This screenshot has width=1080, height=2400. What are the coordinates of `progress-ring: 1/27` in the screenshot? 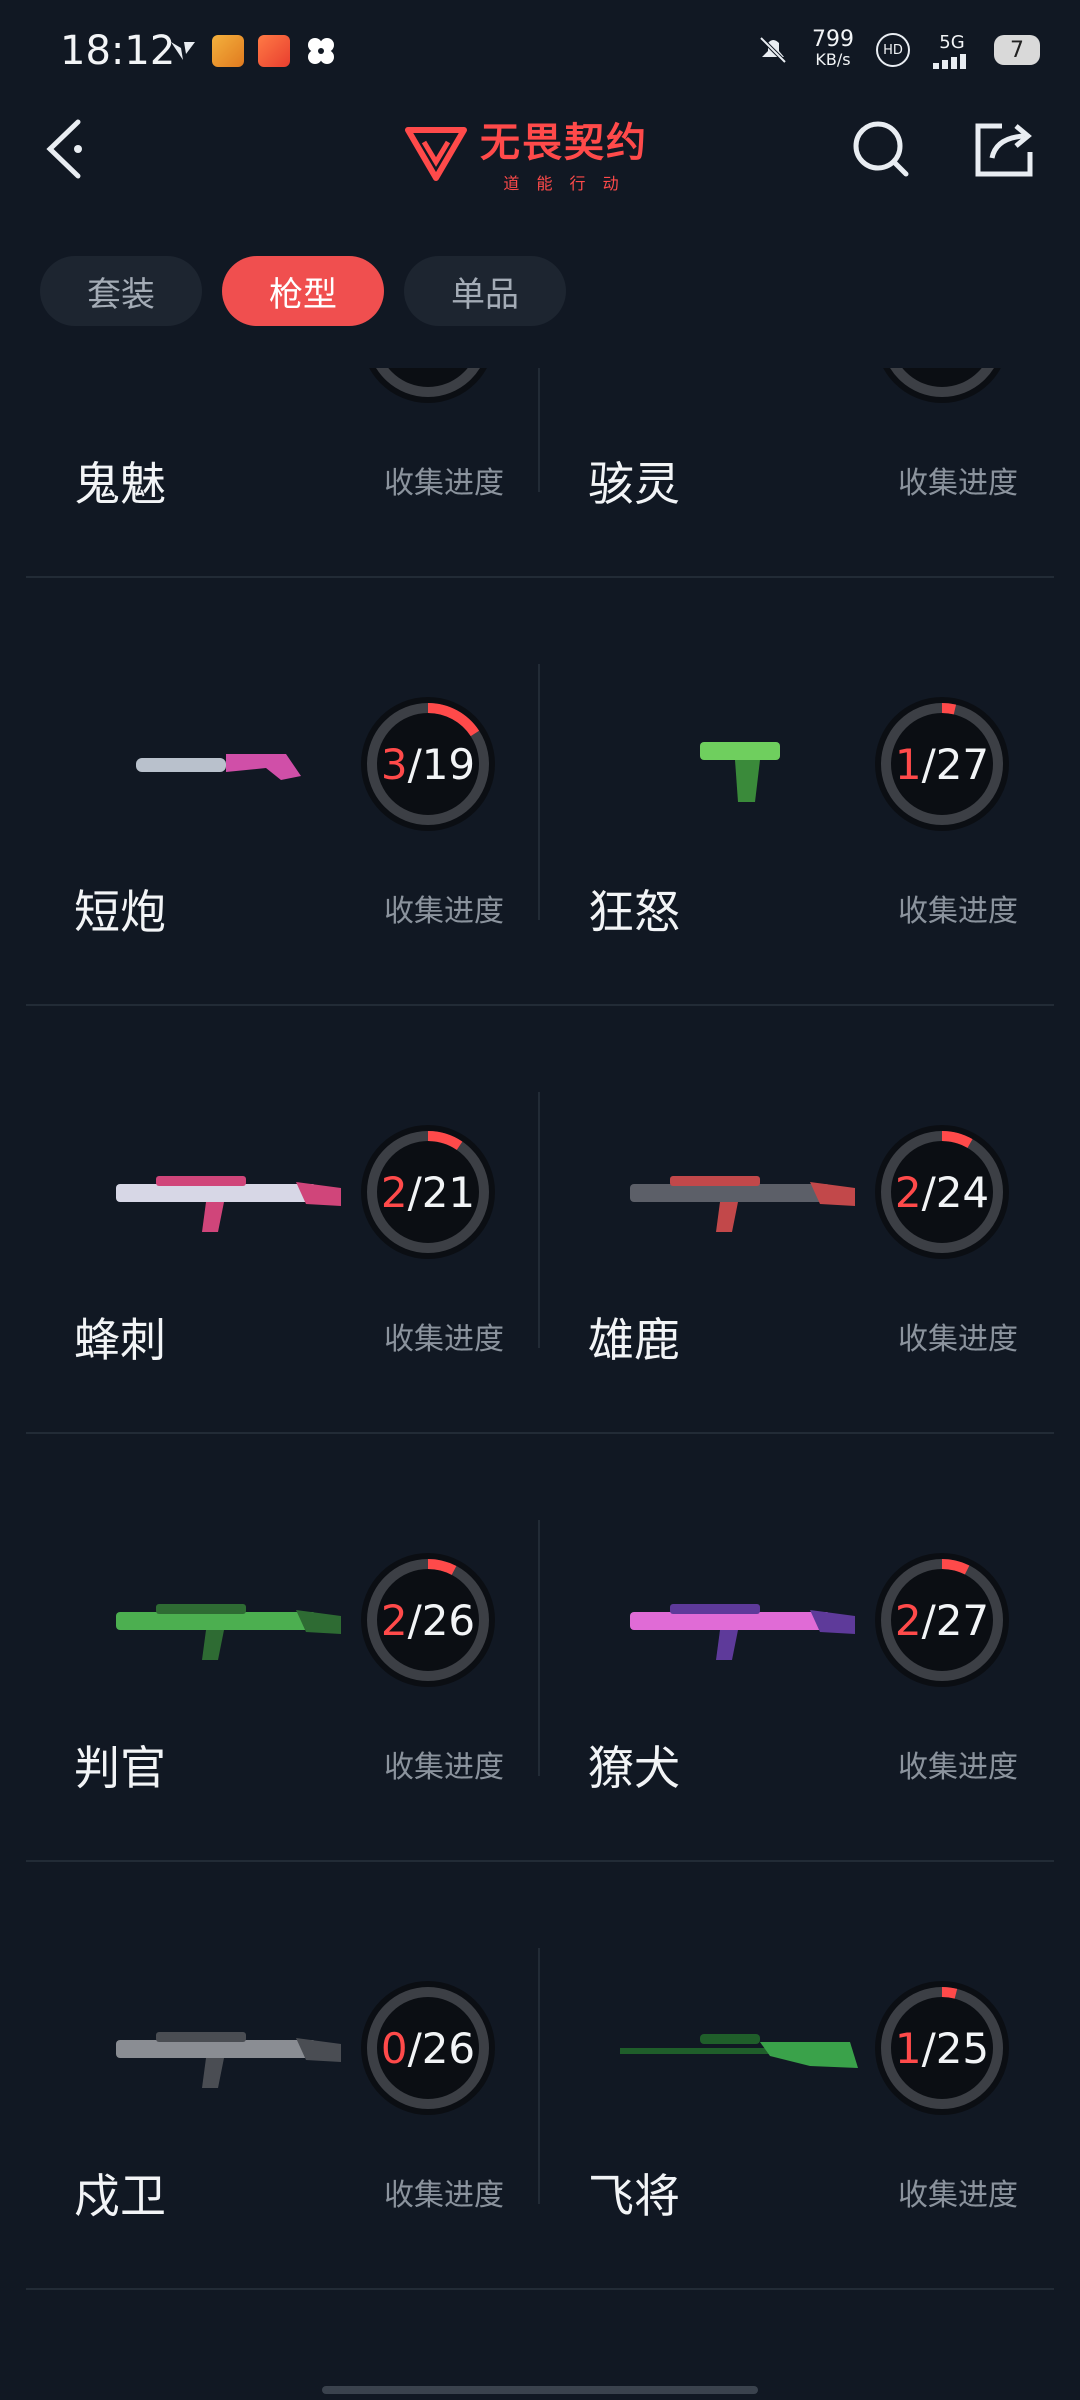 It's located at (942, 764).